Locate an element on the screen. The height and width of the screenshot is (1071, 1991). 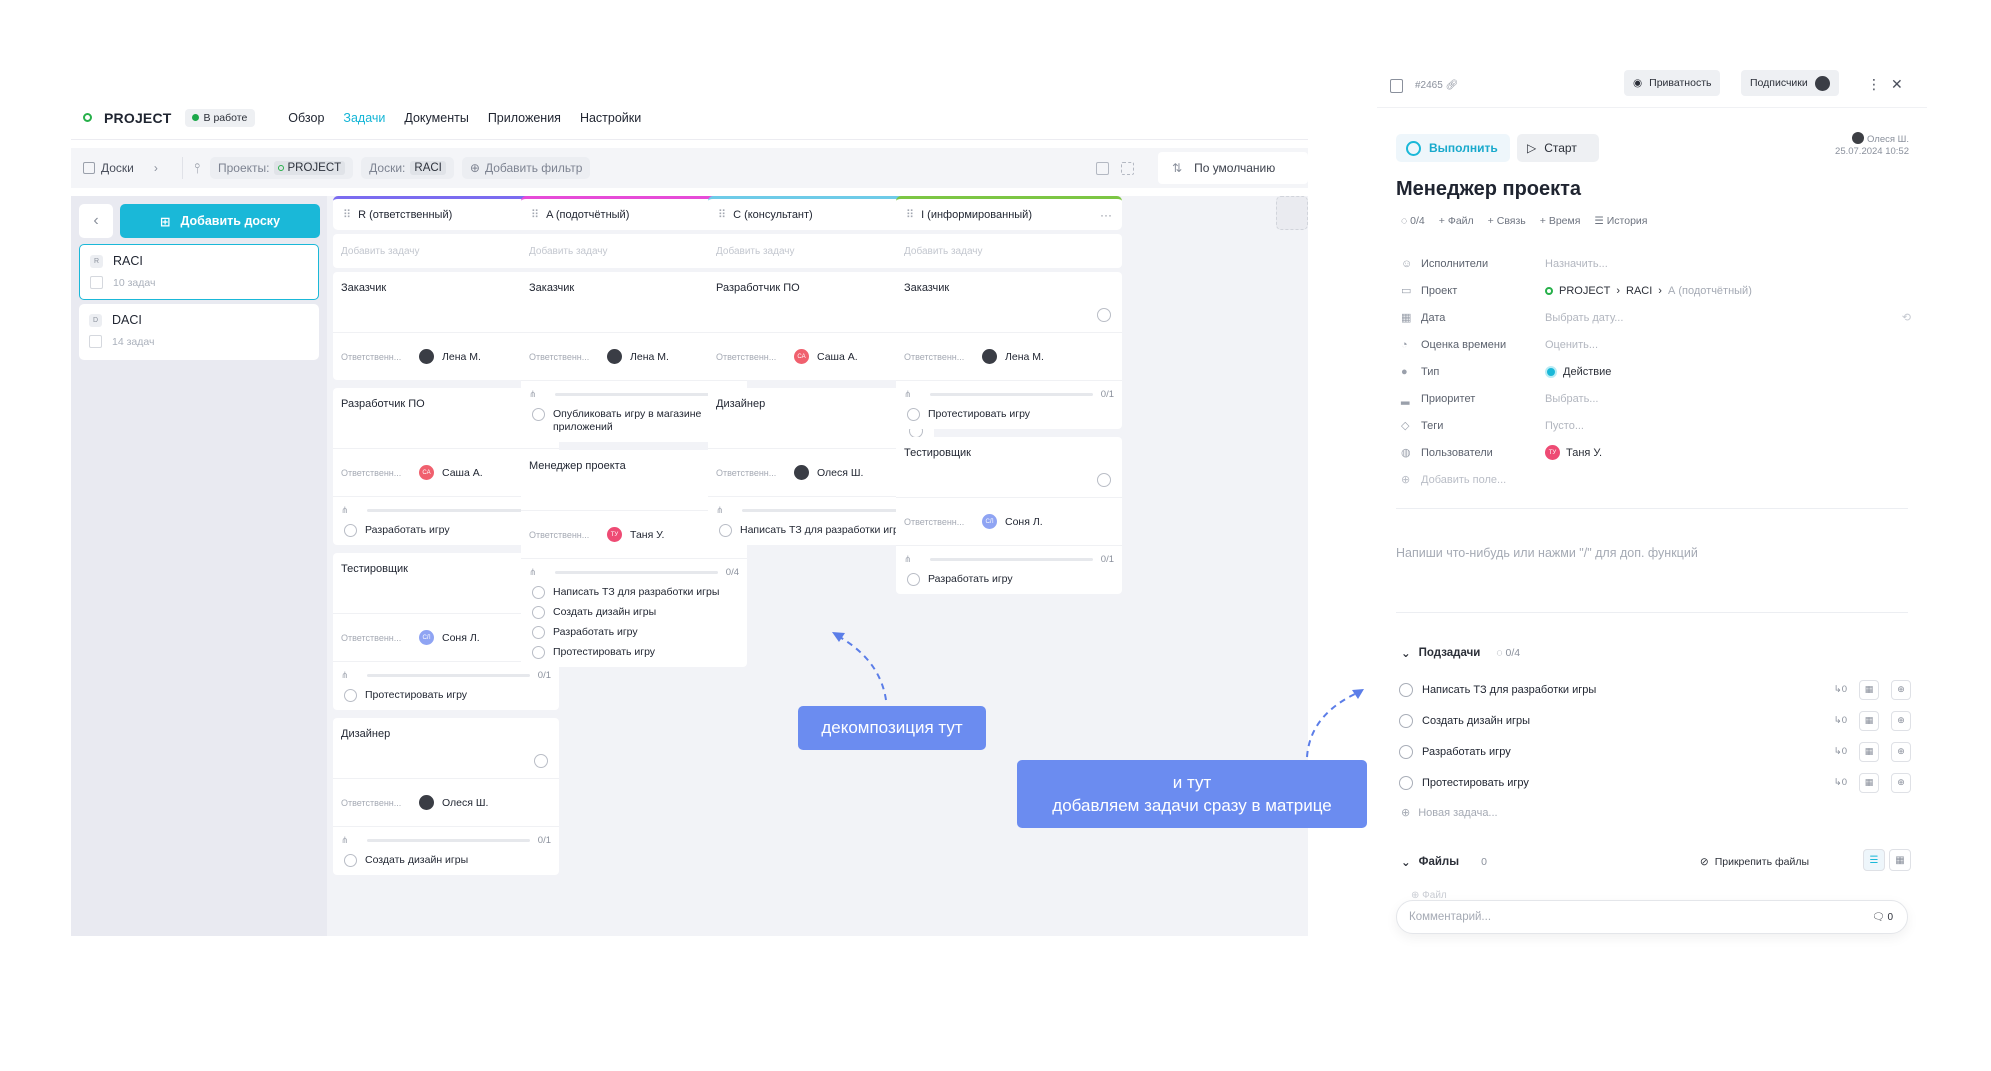
document-icon is located at coordinates (1396, 85).